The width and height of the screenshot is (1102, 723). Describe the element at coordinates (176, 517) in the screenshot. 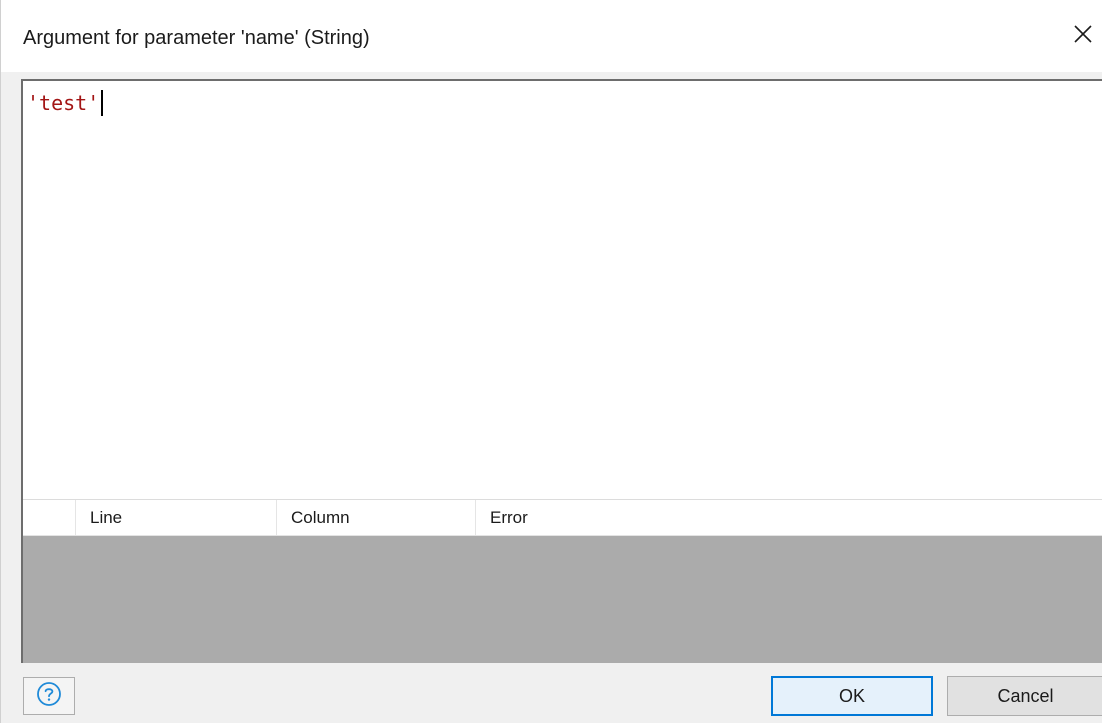

I see `column-header-line: Line` at that location.